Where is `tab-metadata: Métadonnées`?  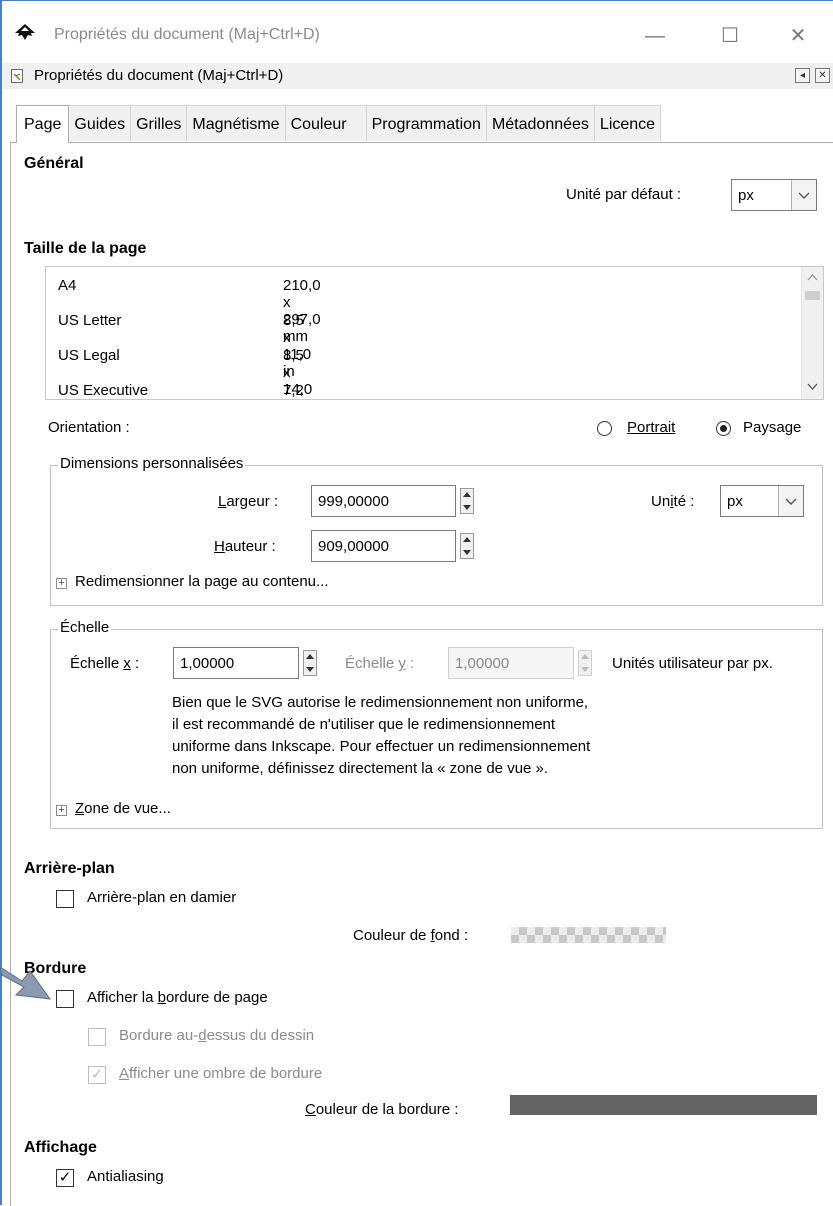 tab-metadata: Métadonnées is located at coordinates (540, 123).